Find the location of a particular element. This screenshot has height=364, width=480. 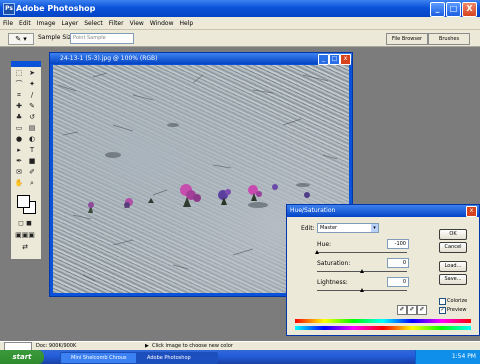

saturation-slider-thumb is located at coordinates (362, 271).